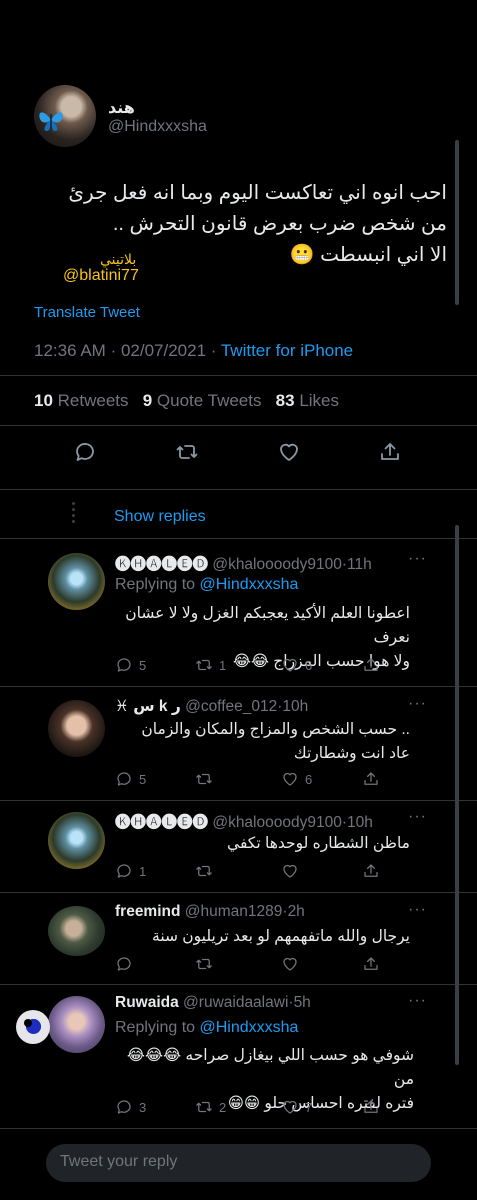  I want to click on show-replies-link: Show replies, so click(160, 517).